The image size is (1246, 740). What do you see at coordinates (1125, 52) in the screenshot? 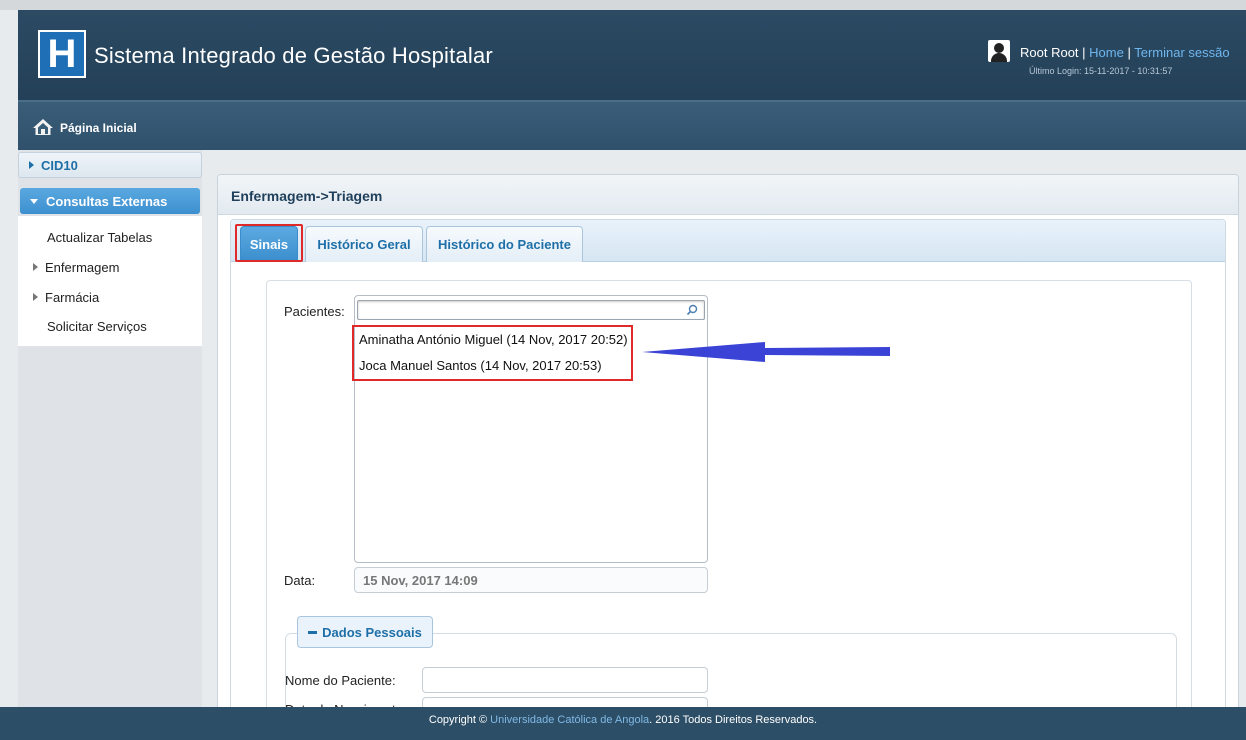
I see `user-bar: Root Root | Home | Terminar sessão` at bounding box center [1125, 52].